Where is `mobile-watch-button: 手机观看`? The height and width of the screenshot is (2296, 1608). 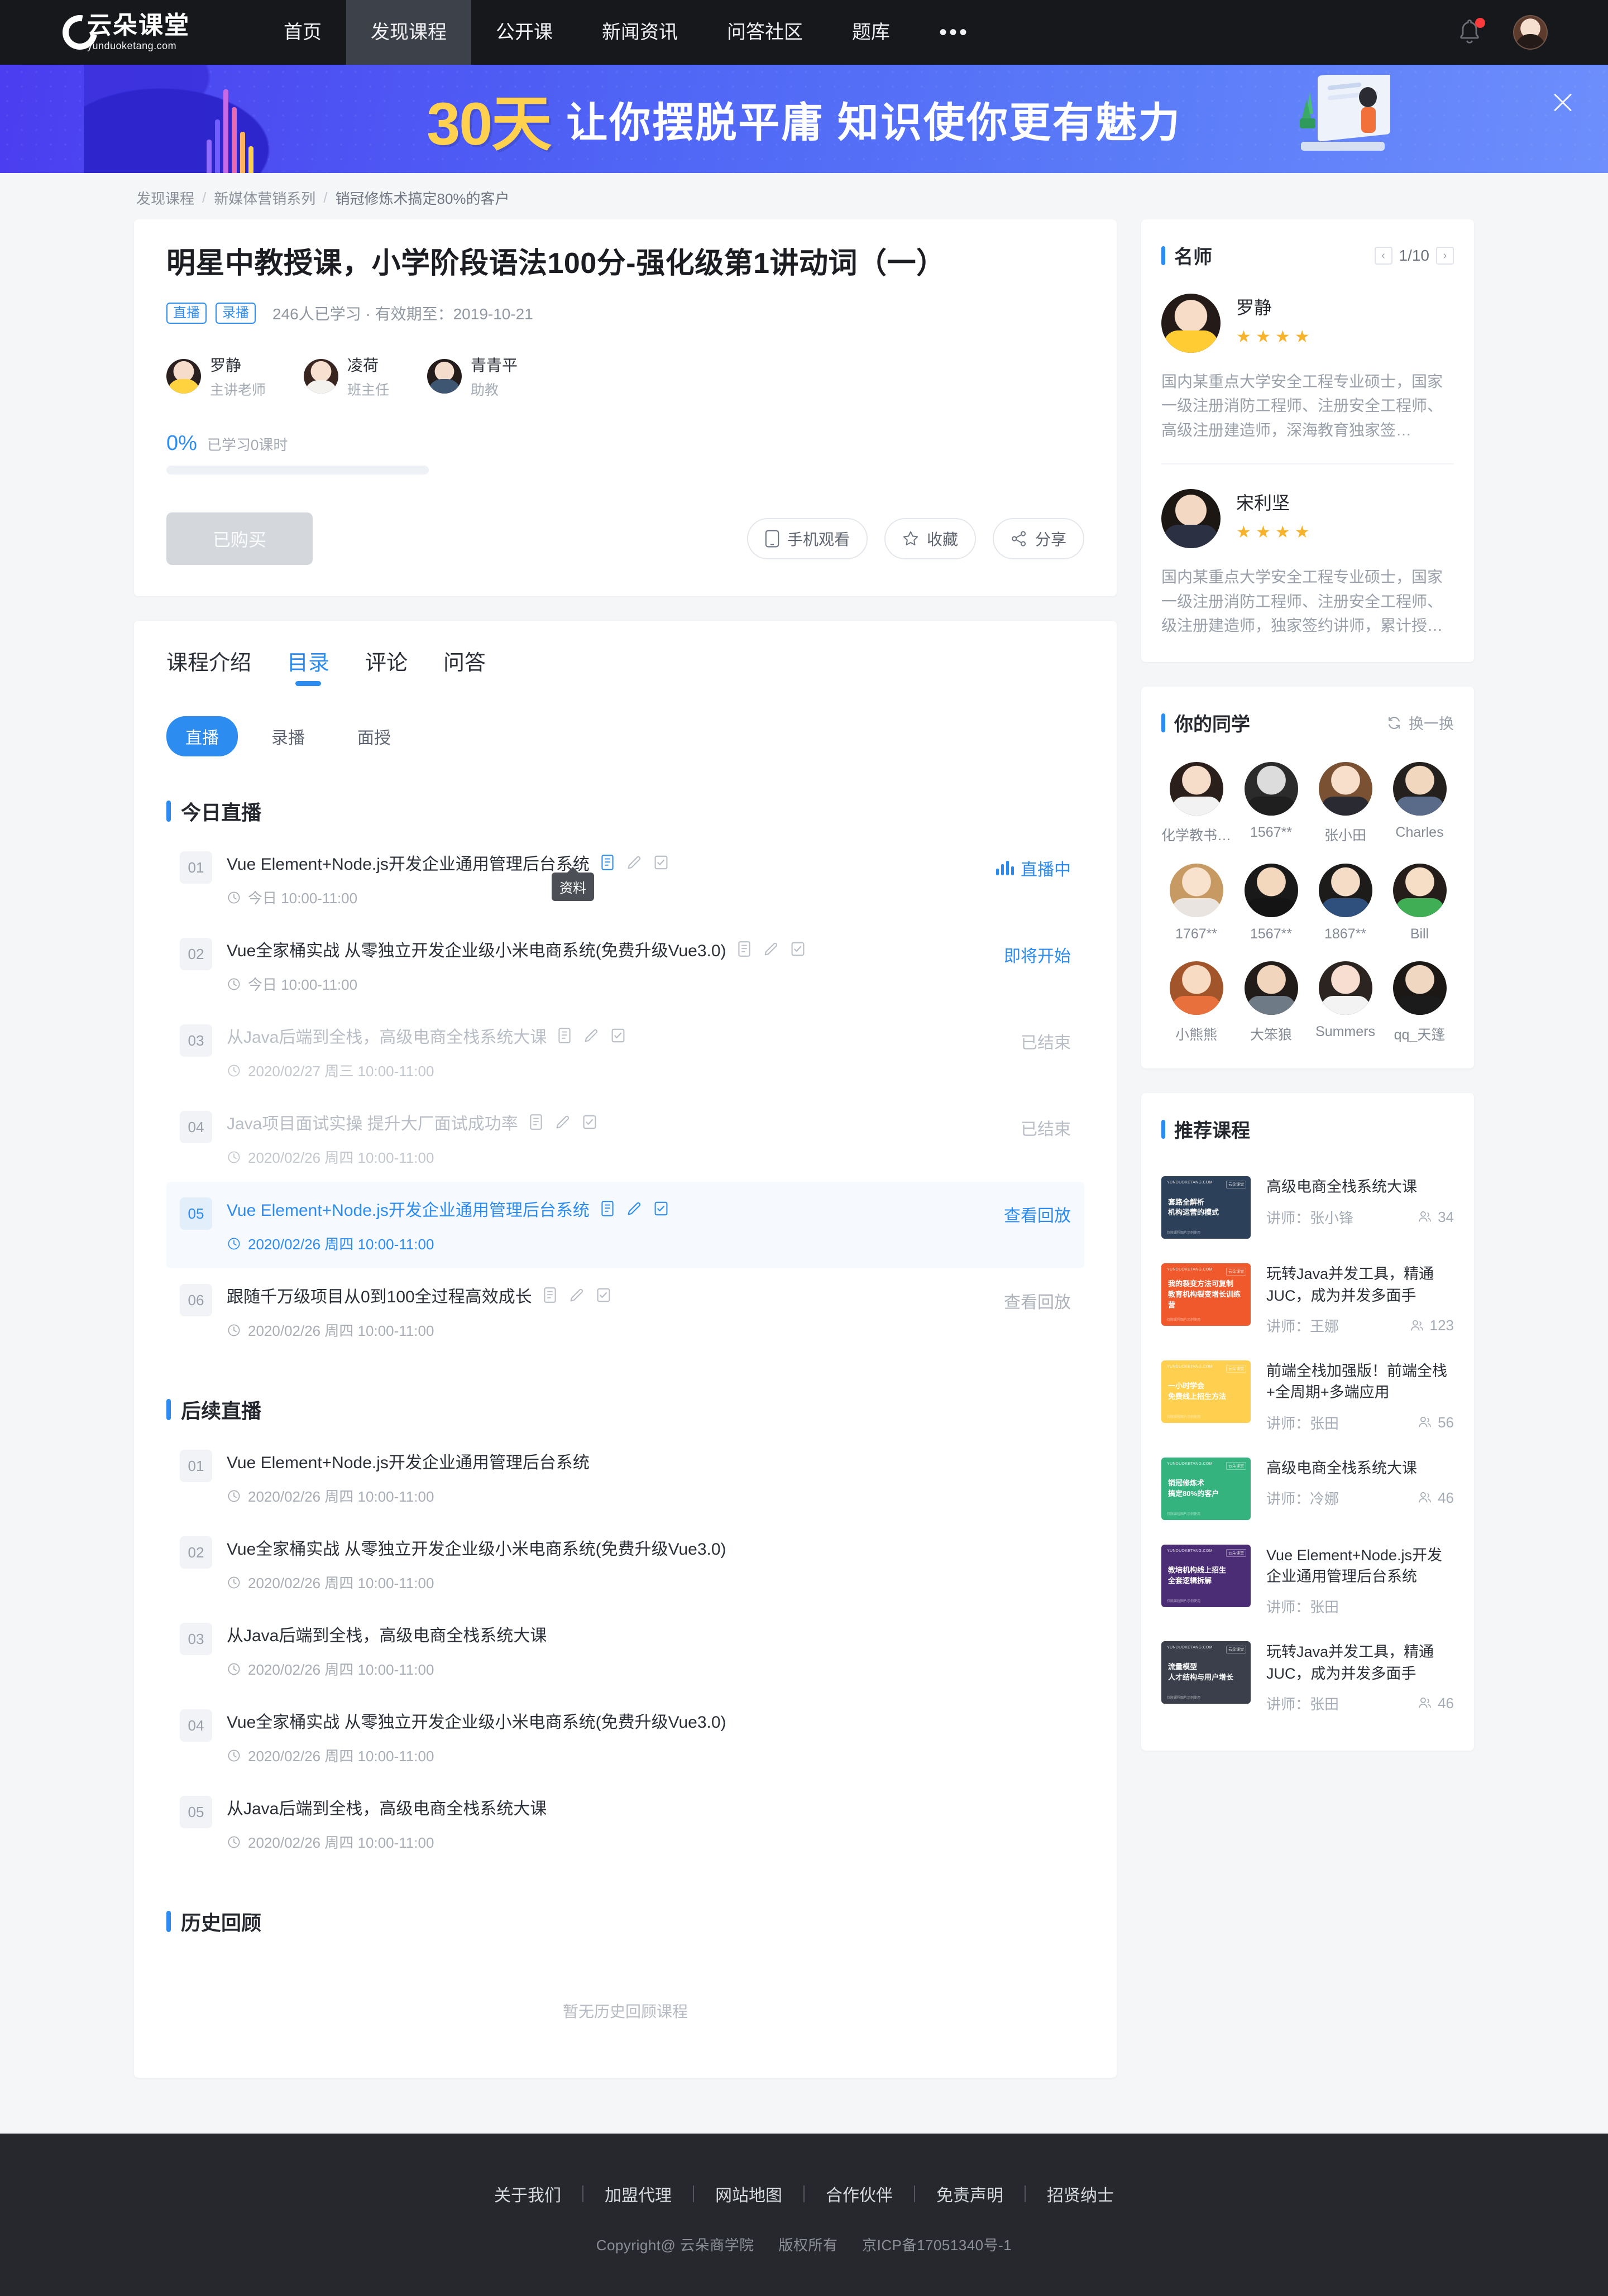 mobile-watch-button: 手机观看 is located at coordinates (808, 539).